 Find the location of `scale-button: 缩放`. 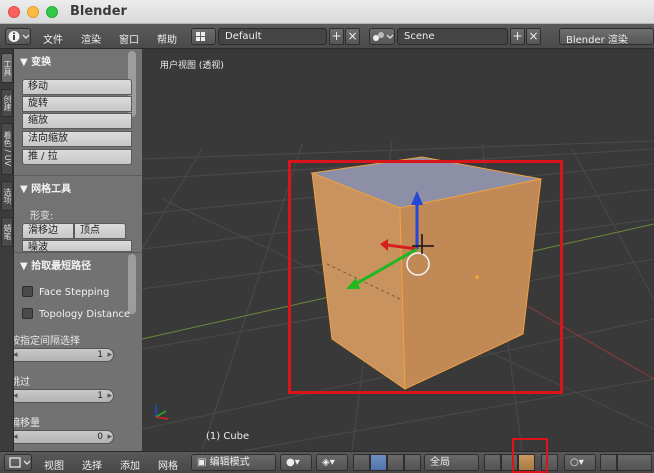

scale-button: 缩放 is located at coordinates (77, 121).